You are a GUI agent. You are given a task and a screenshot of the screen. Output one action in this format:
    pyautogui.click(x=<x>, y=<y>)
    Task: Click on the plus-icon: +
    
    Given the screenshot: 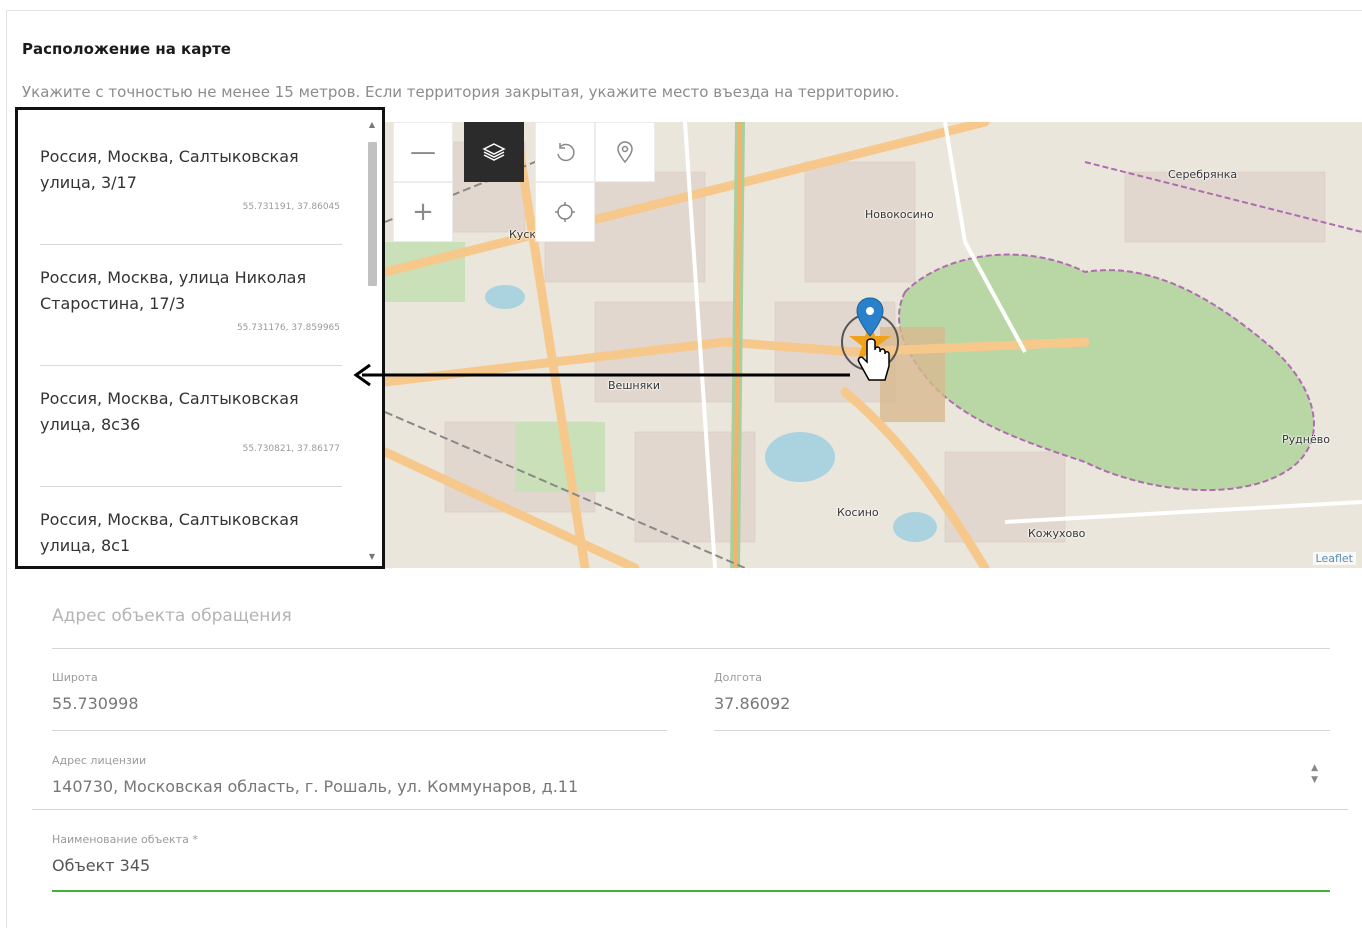 What is the action you would take?
    pyautogui.click(x=423, y=212)
    